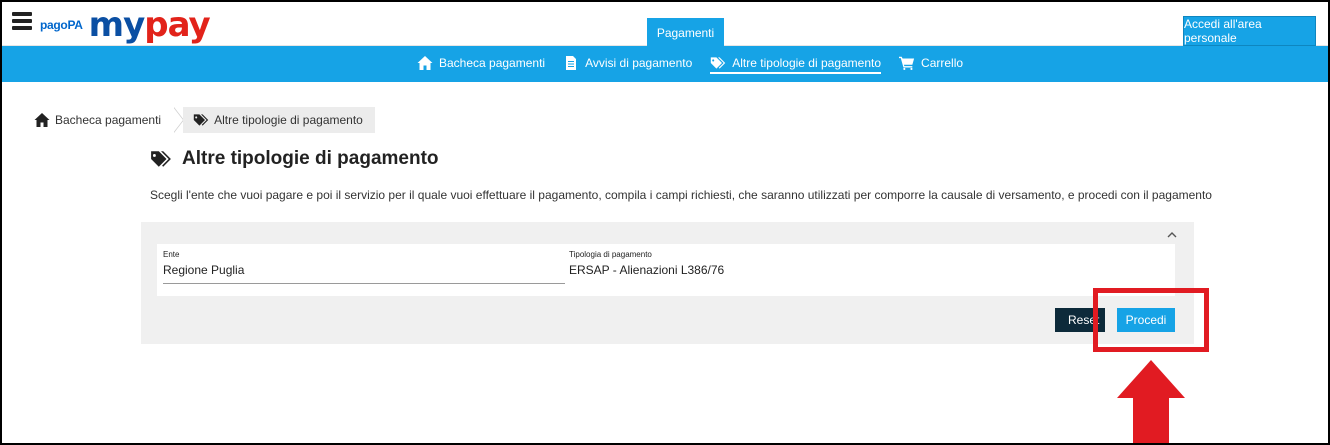 The height and width of the screenshot is (445, 1330). I want to click on document-icon, so click(571, 63).